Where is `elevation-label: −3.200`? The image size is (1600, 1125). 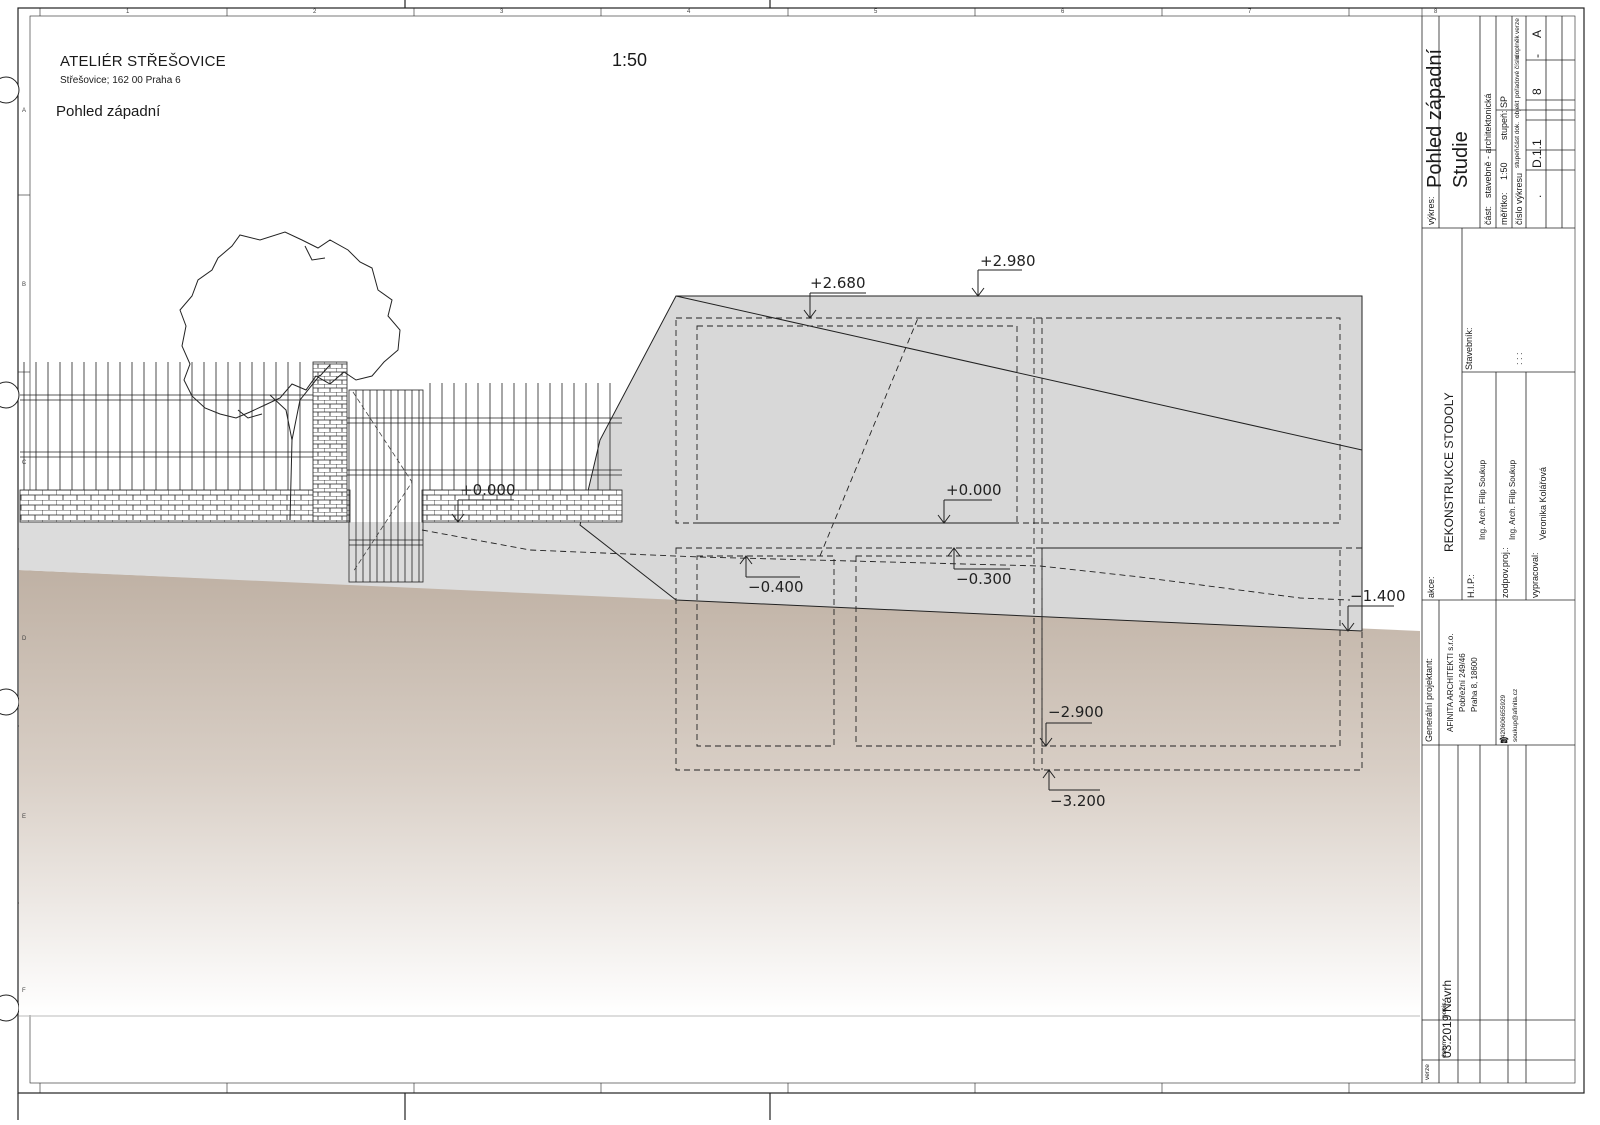 elevation-label: −3.200 is located at coordinates (1078, 801).